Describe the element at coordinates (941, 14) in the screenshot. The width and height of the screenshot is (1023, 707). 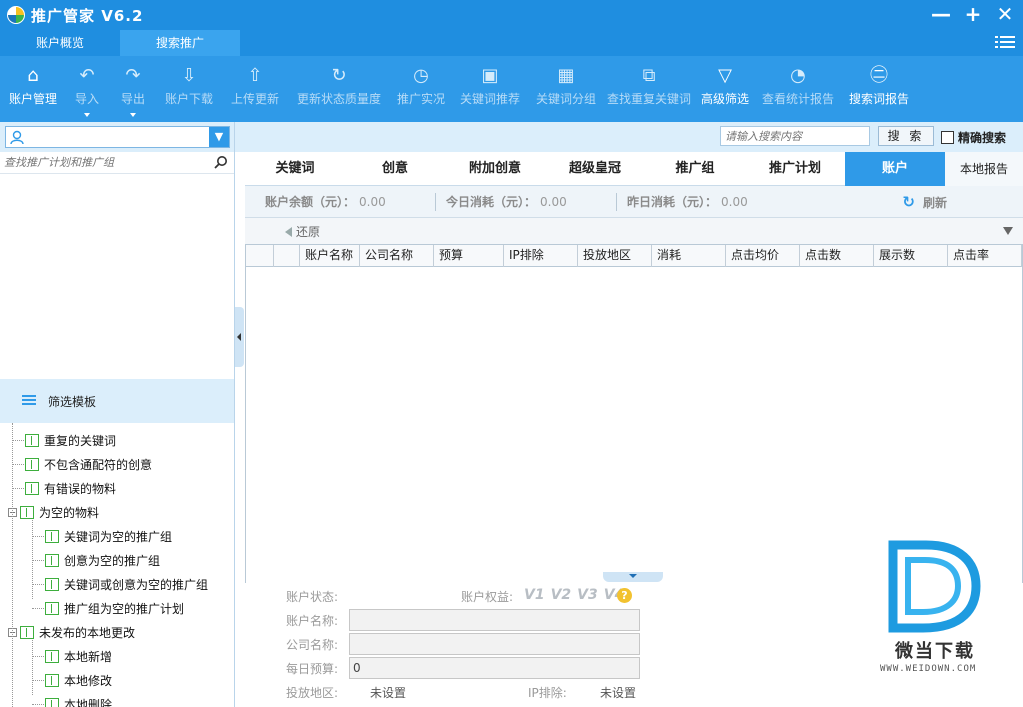
I see `minimize-button: —` at that location.